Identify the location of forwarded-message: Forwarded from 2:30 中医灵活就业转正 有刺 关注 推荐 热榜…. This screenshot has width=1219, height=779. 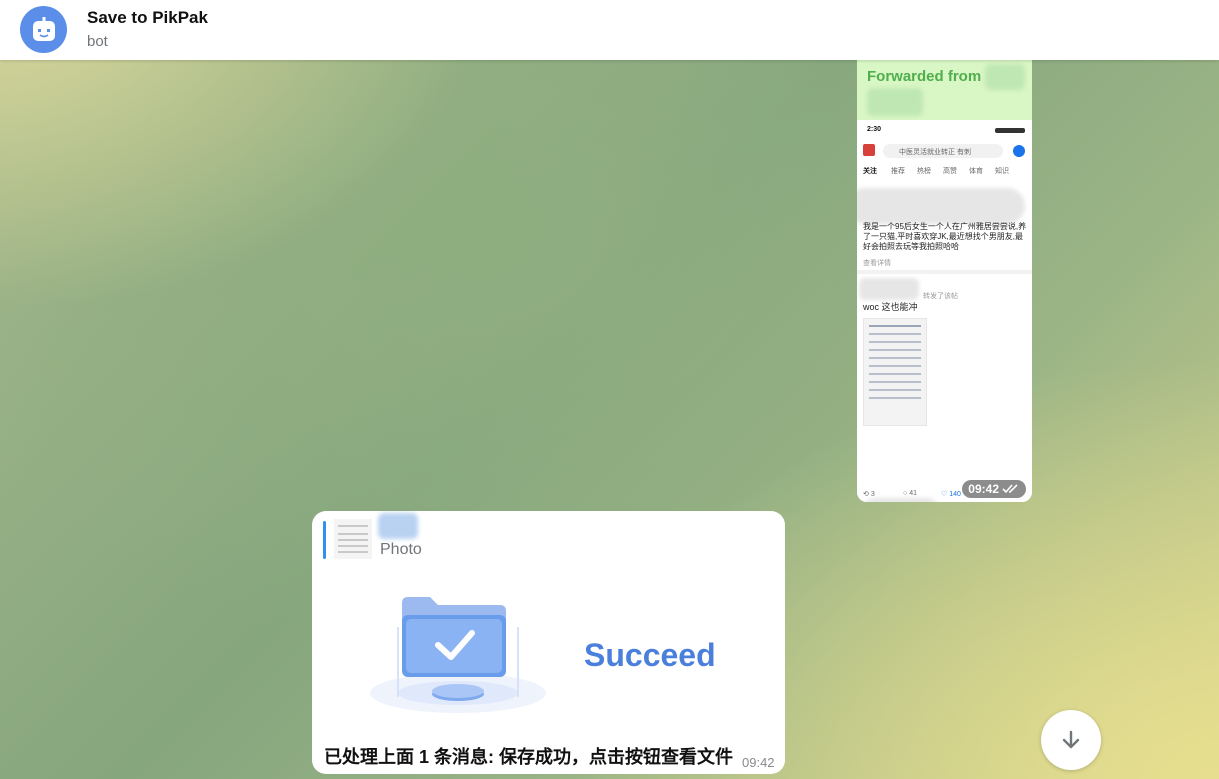
(944, 281).